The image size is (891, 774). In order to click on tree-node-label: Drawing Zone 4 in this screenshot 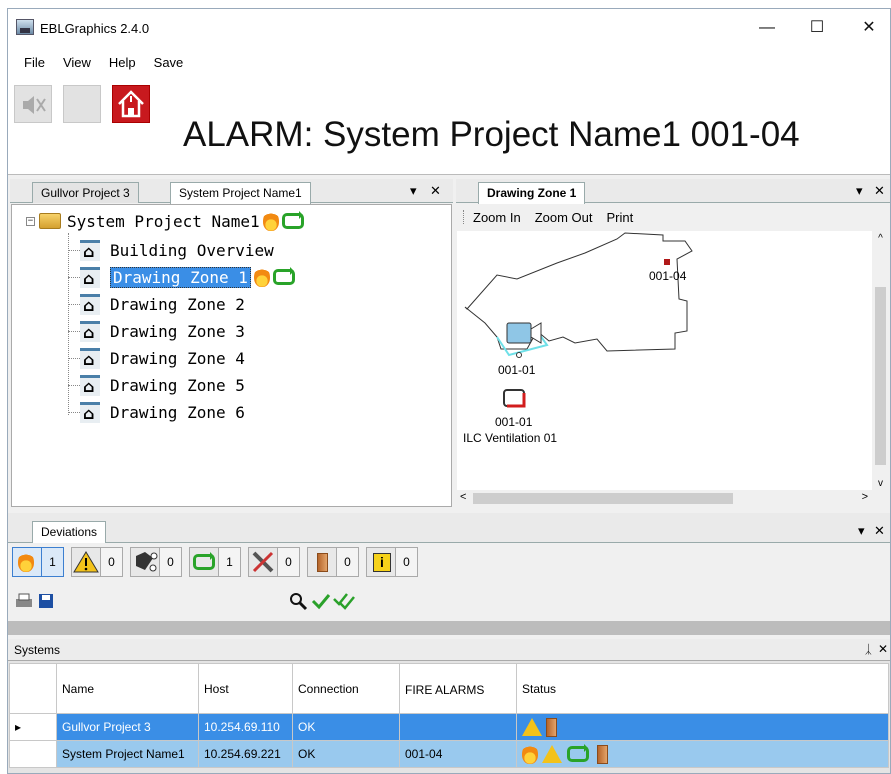, I will do `click(177, 358)`.